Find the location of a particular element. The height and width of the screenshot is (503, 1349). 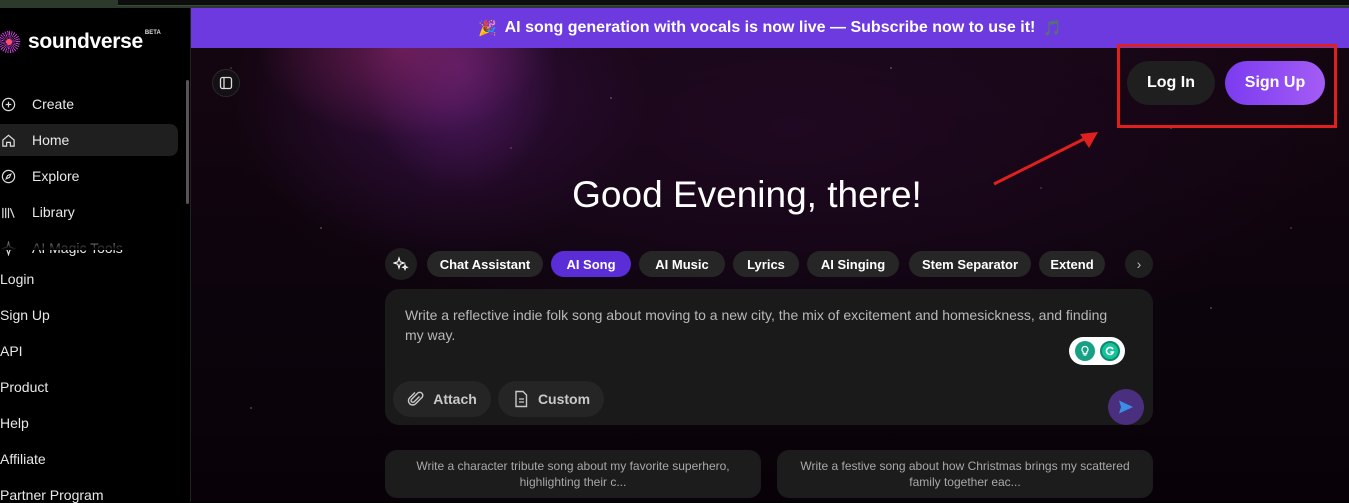

sidebar-scrollbar is located at coordinates (187, 142).